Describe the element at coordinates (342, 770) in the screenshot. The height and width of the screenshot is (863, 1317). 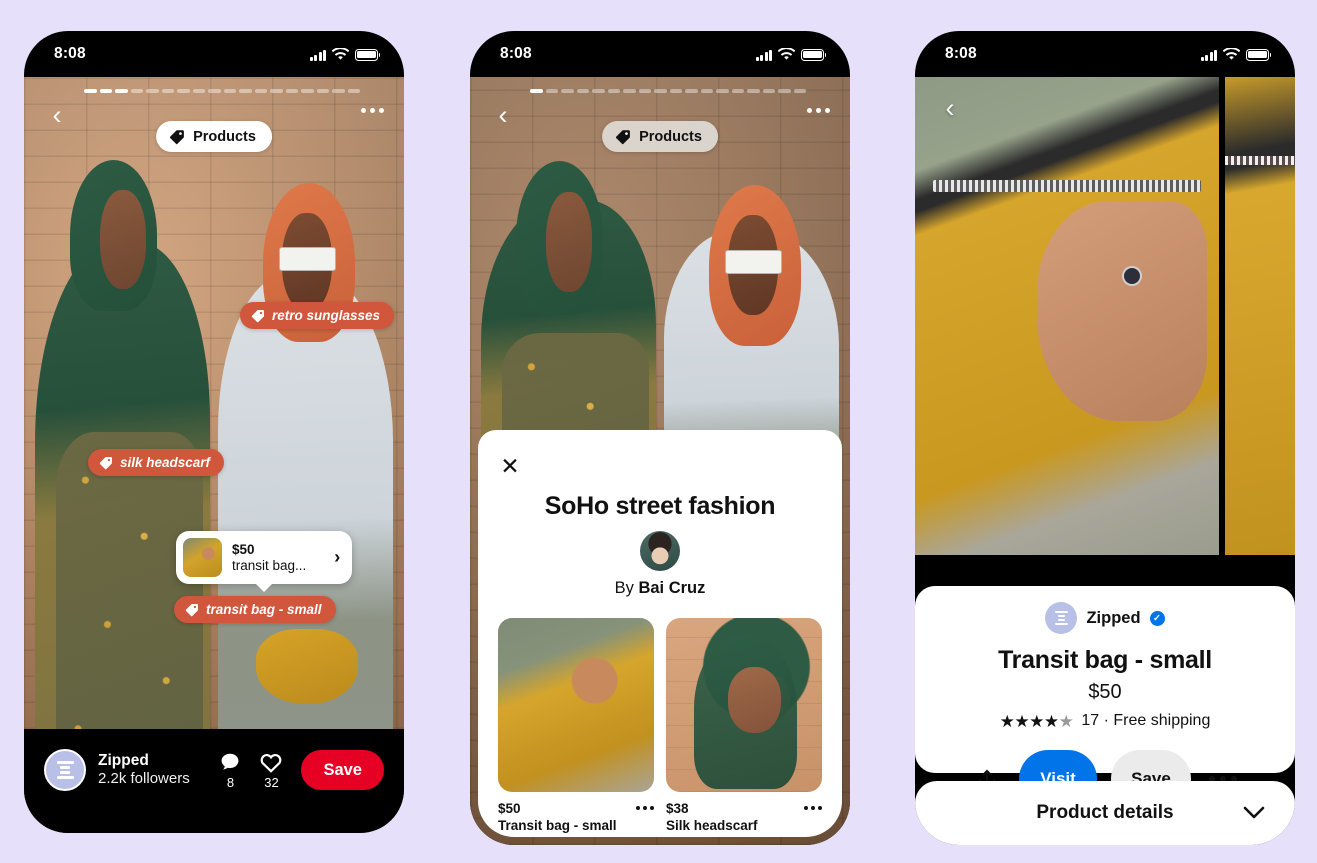
I see `save-button: Save` at that location.